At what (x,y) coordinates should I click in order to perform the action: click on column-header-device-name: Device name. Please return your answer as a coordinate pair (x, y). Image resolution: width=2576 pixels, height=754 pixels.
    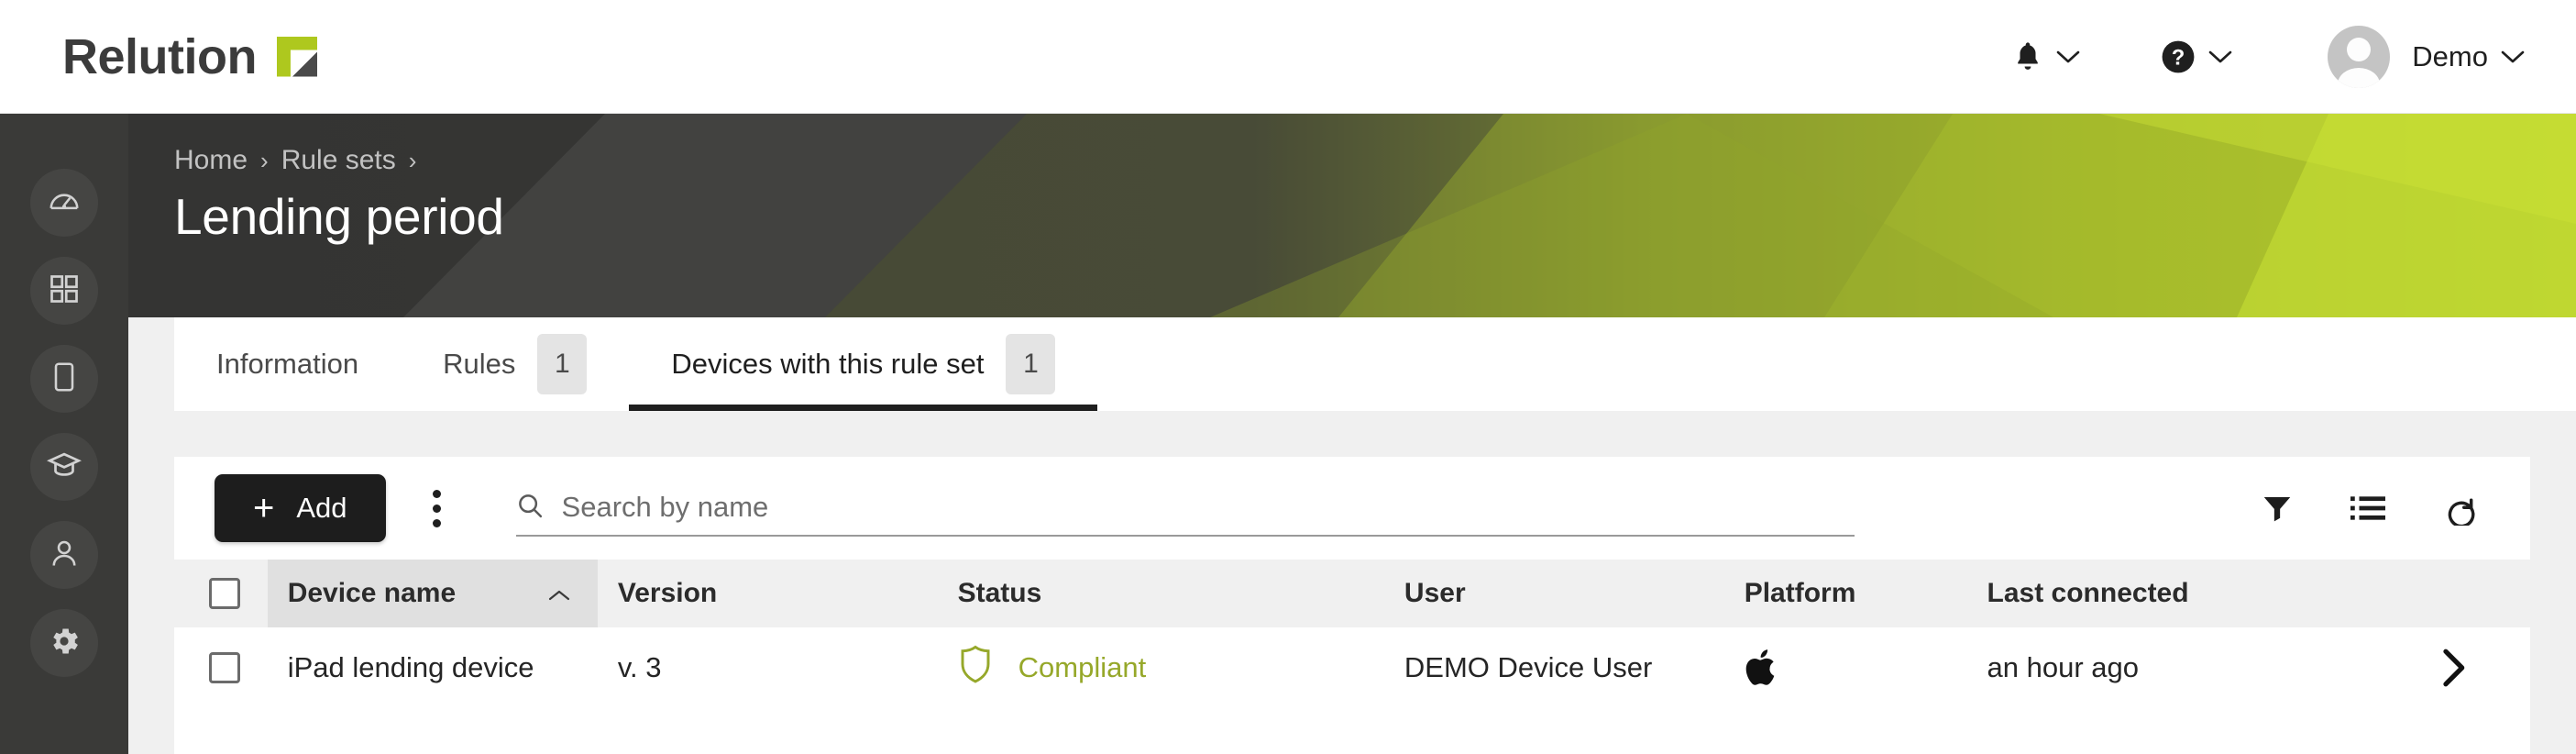
    Looking at the image, I should click on (432, 593).